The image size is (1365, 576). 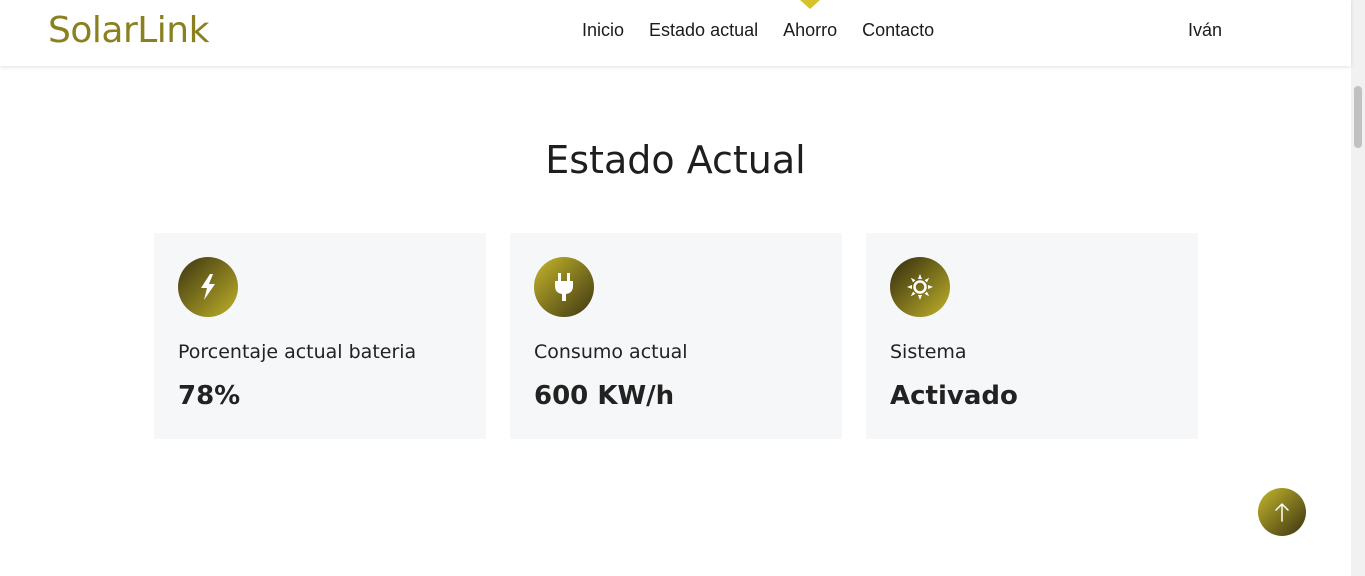 I want to click on system-card: Sistema Activado, so click(x=1032, y=336).